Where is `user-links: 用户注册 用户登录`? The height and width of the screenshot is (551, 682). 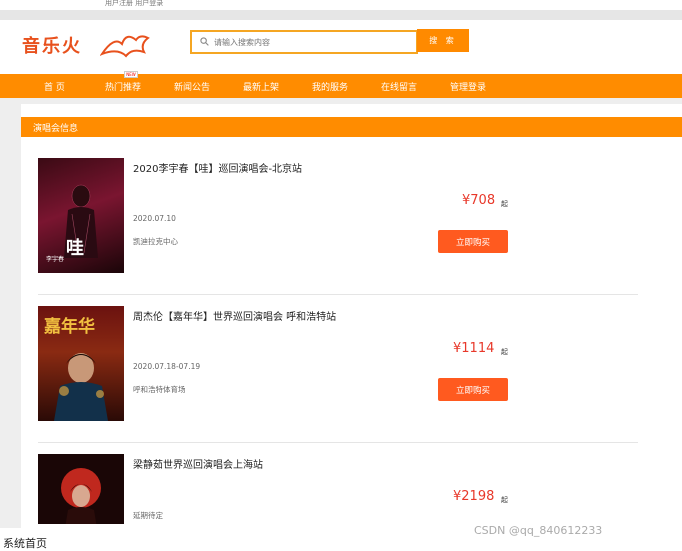 user-links: 用户注册 用户登录 is located at coordinates (134, 4).